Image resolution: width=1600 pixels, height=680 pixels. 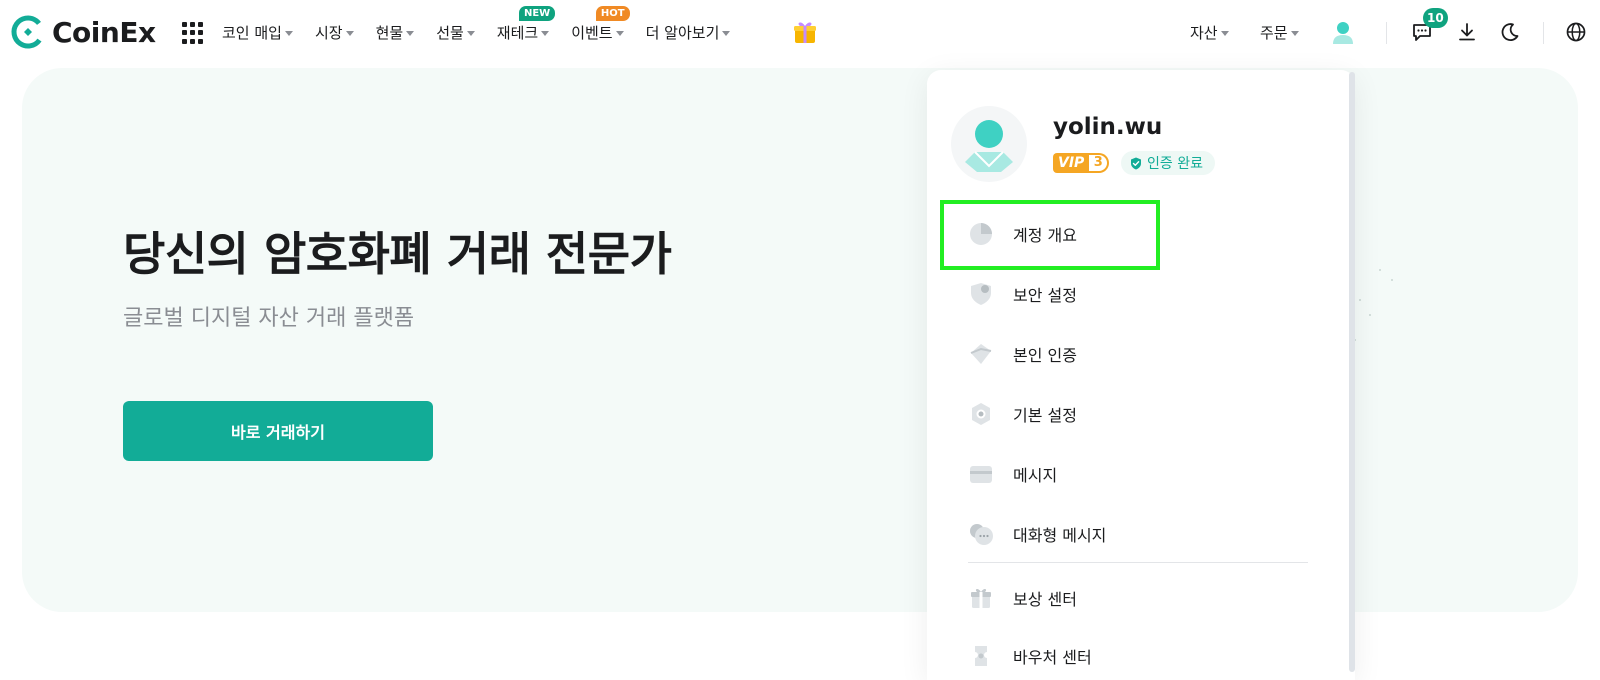 I want to click on menu-item-label: 바우처 센터, so click(x=1052, y=657).